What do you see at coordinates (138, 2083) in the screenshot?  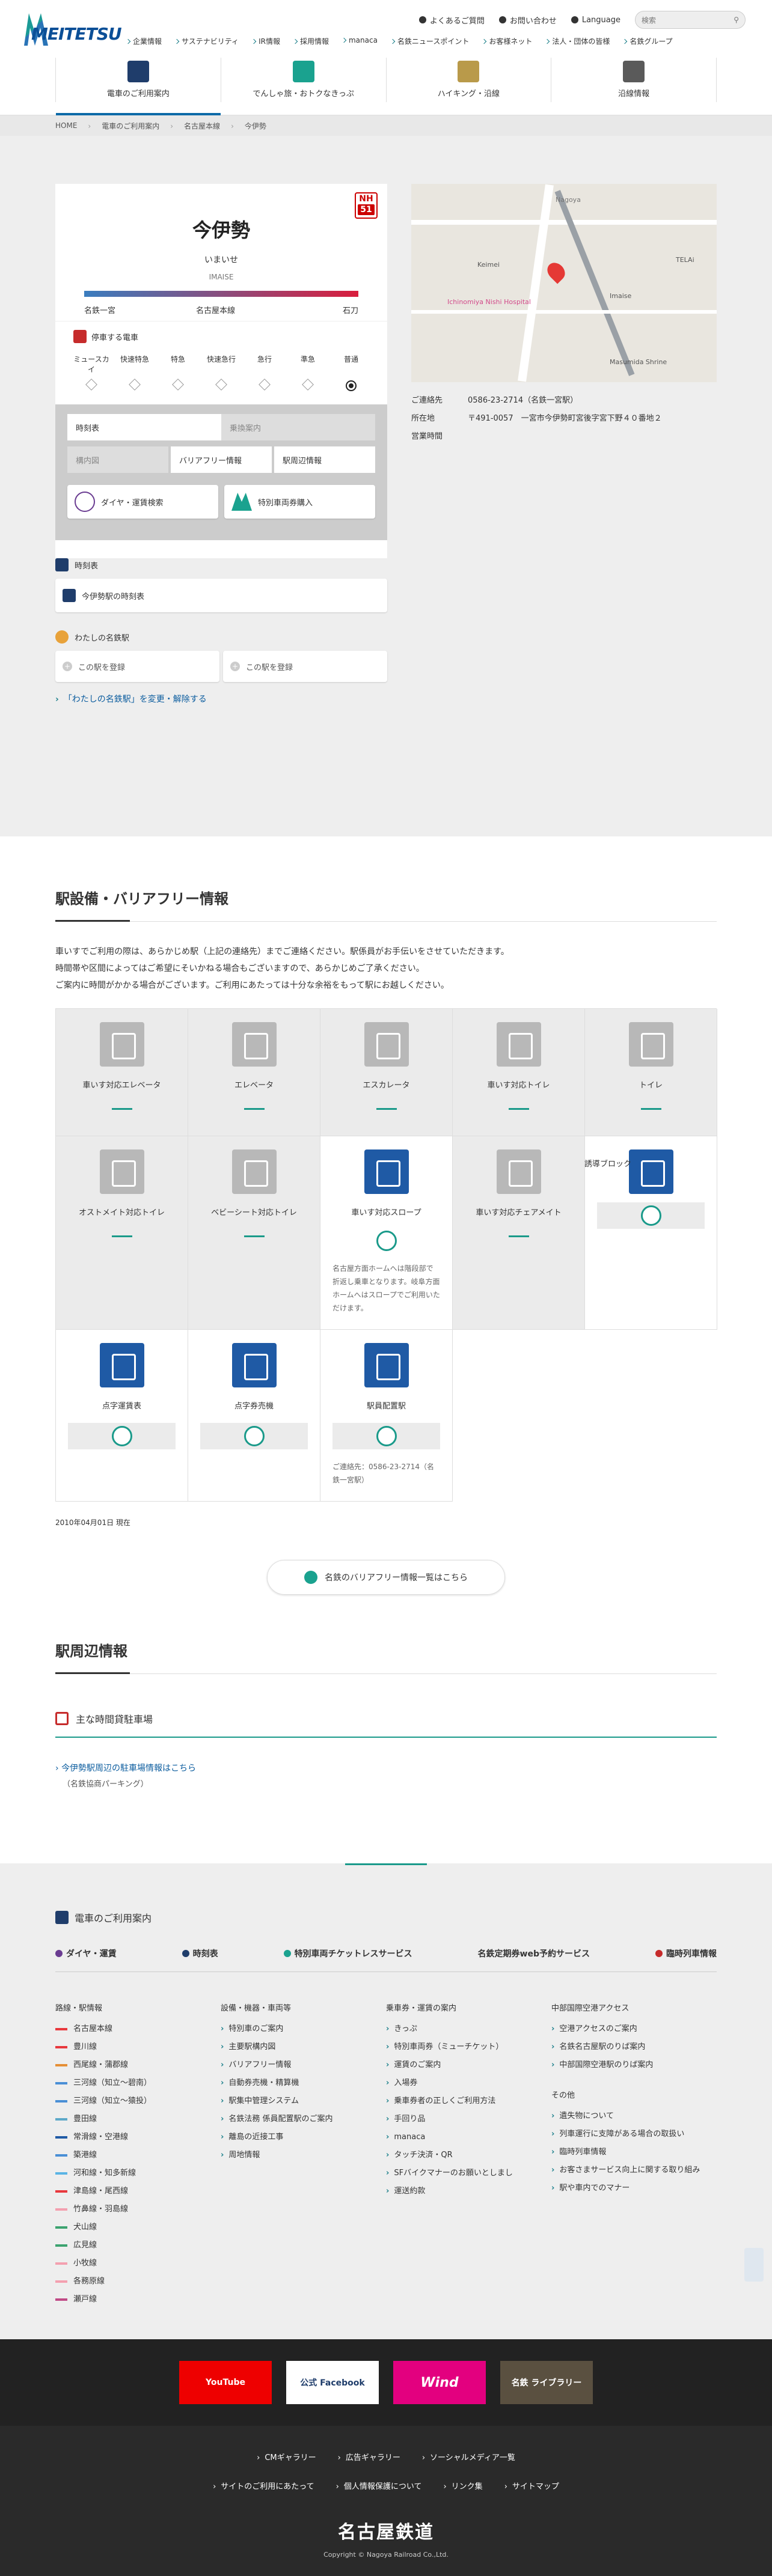 I see `footer-list-item: 三河線（知立〜碧南）` at bounding box center [138, 2083].